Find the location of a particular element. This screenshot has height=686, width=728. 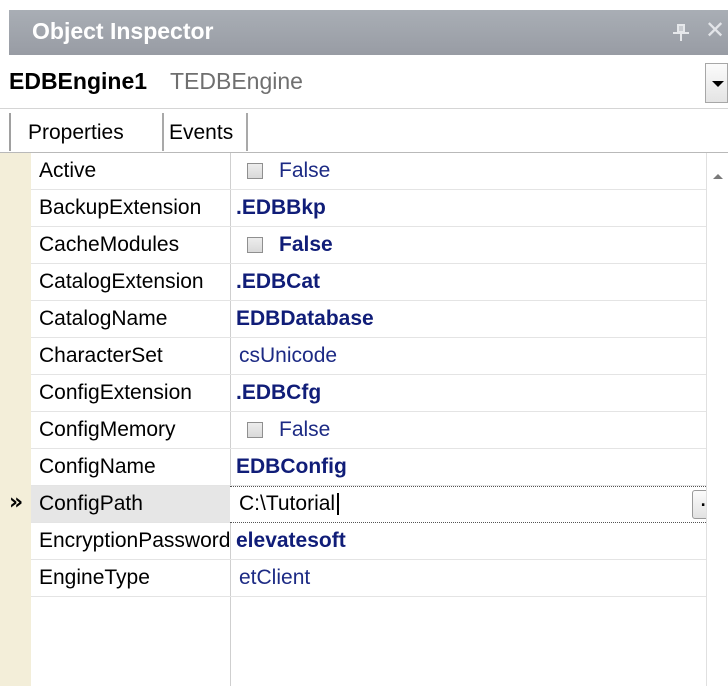

property-name: Active is located at coordinates (68, 170).